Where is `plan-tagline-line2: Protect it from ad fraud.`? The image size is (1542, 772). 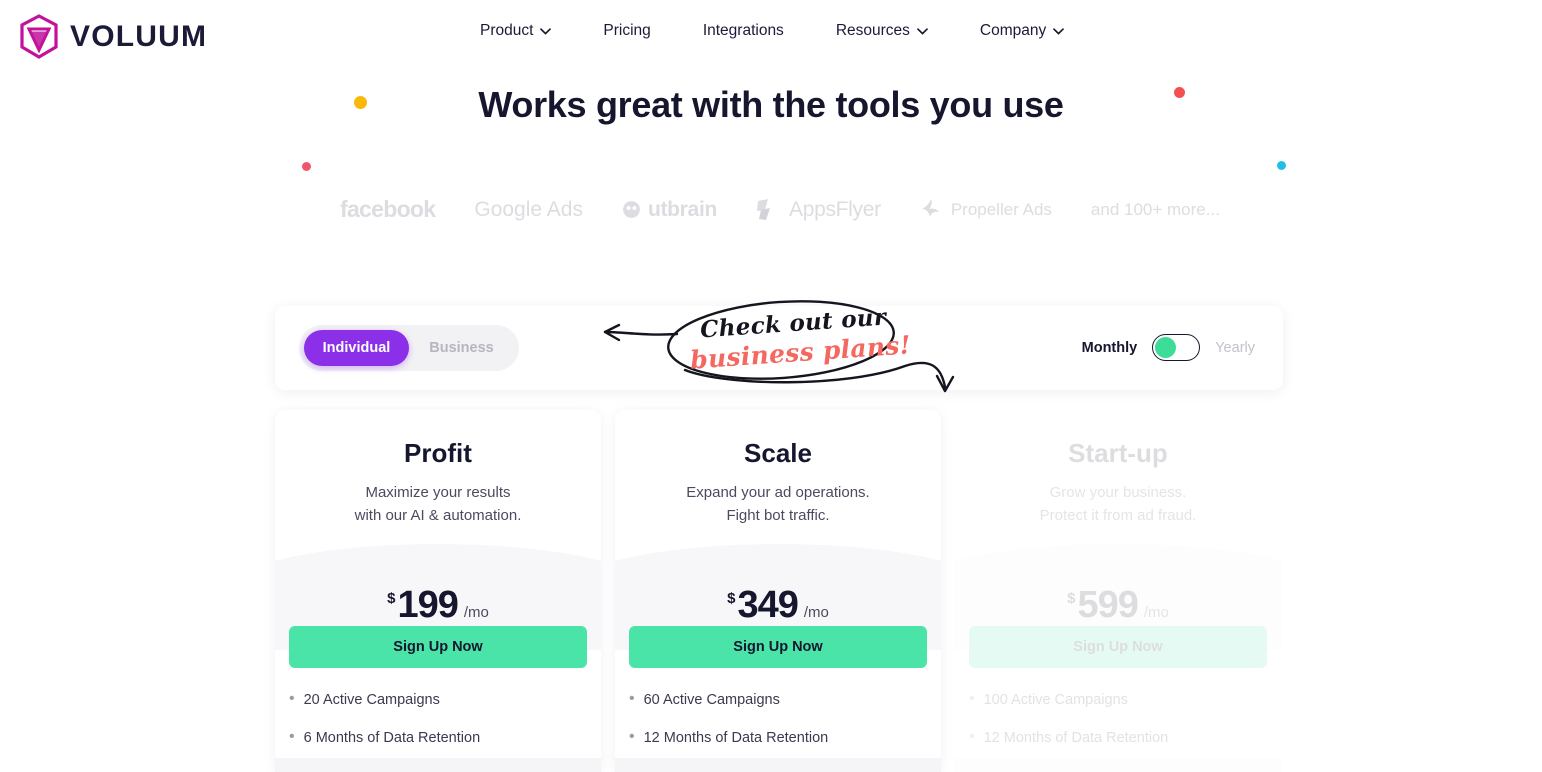 plan-tagline-line2: Protect it from ad fraud. is located at coordinates (1118, 515).